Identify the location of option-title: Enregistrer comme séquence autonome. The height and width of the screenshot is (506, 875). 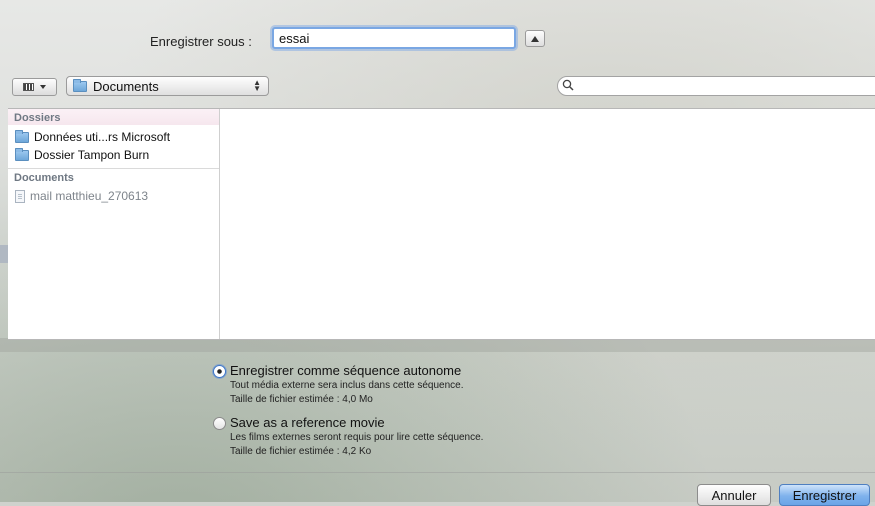
(346, 370).